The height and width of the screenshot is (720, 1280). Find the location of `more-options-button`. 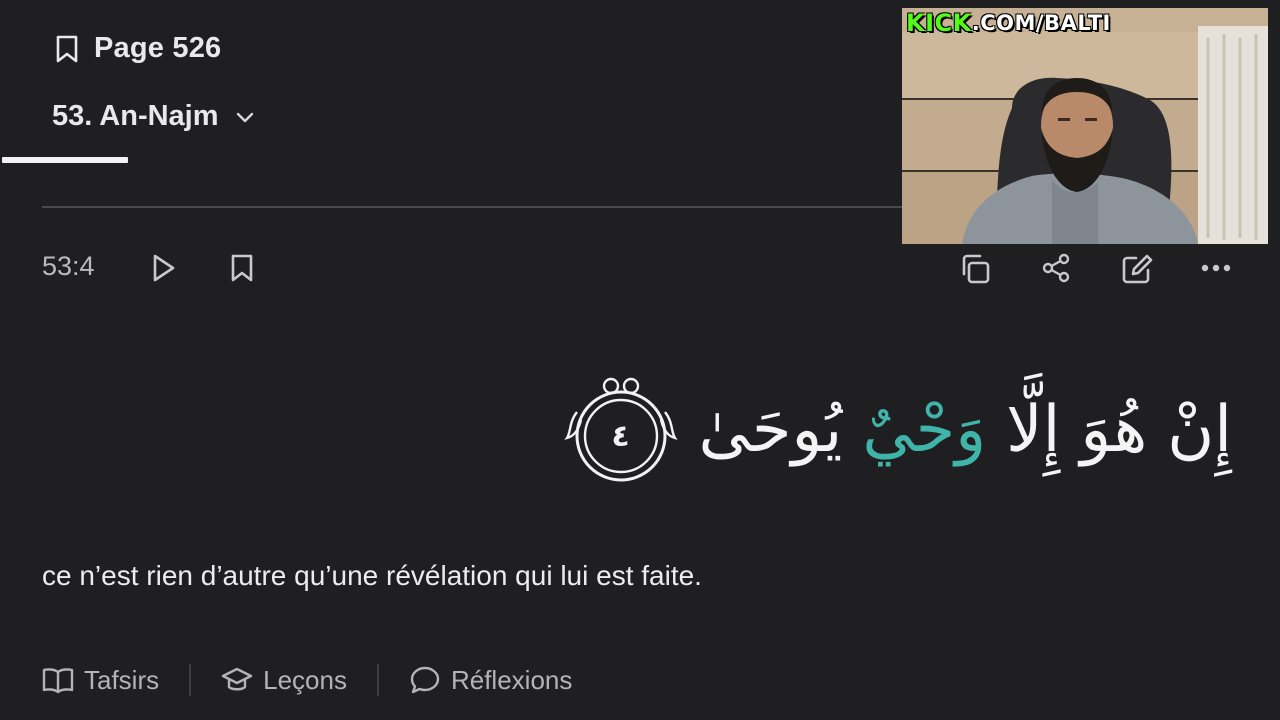

more-options-button is located at coordinates (1216, 268).